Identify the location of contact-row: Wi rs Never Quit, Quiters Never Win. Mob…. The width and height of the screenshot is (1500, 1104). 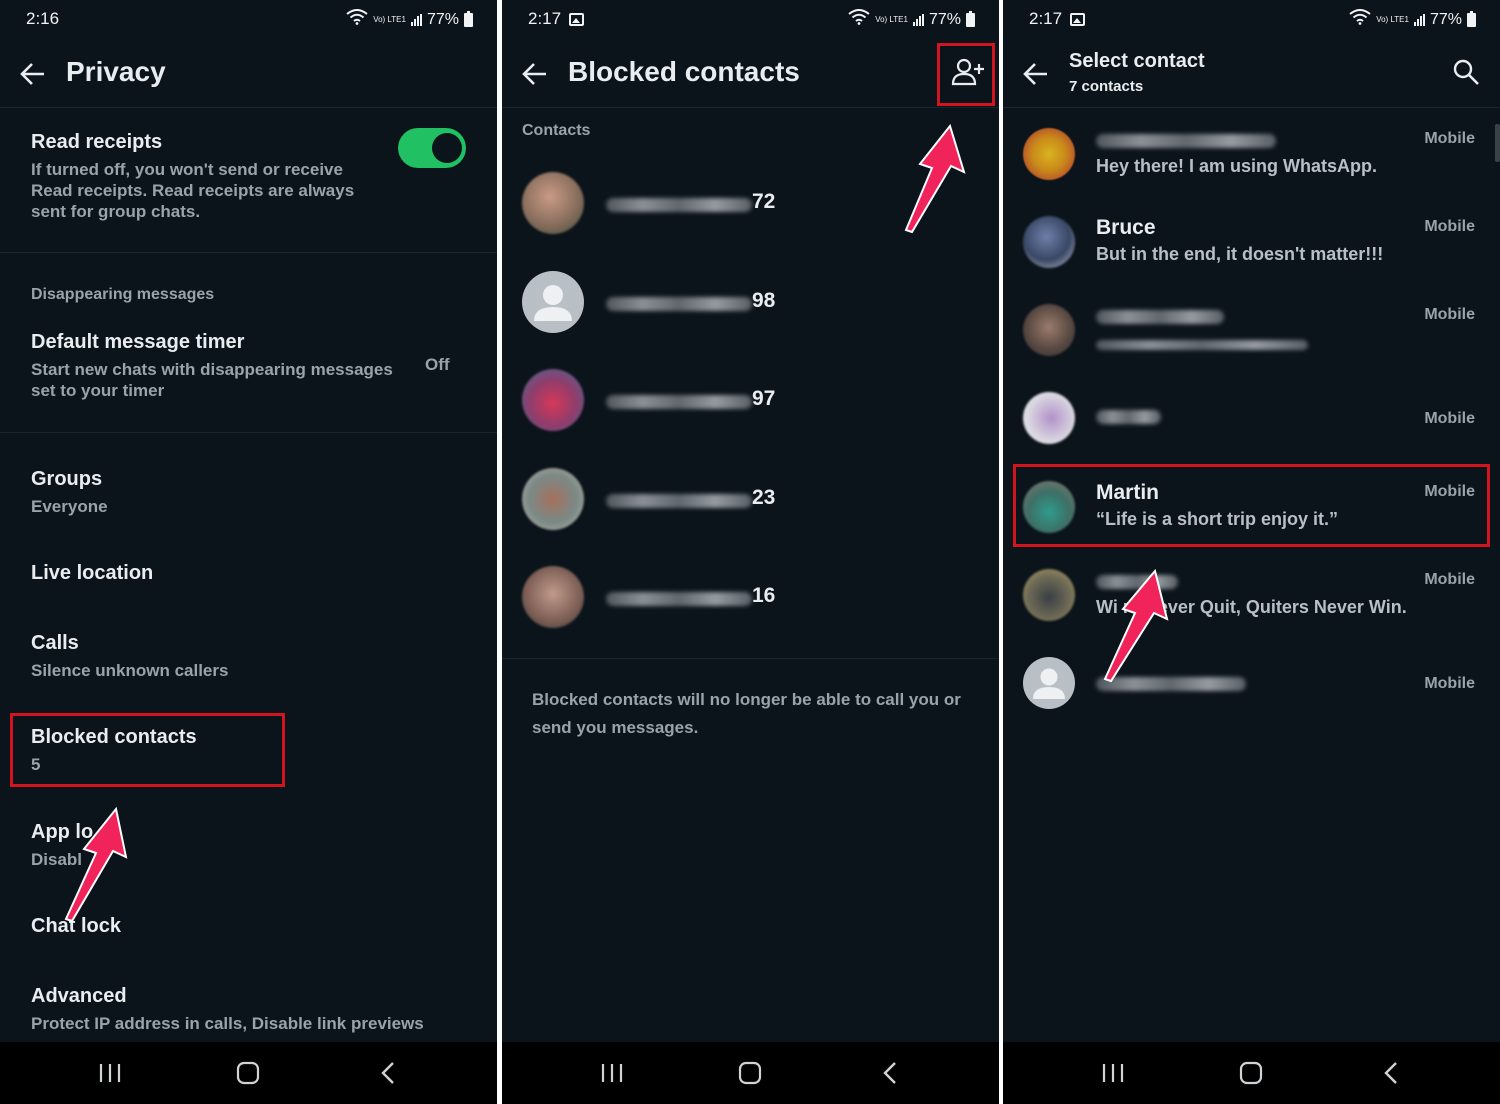
(1253, 604).